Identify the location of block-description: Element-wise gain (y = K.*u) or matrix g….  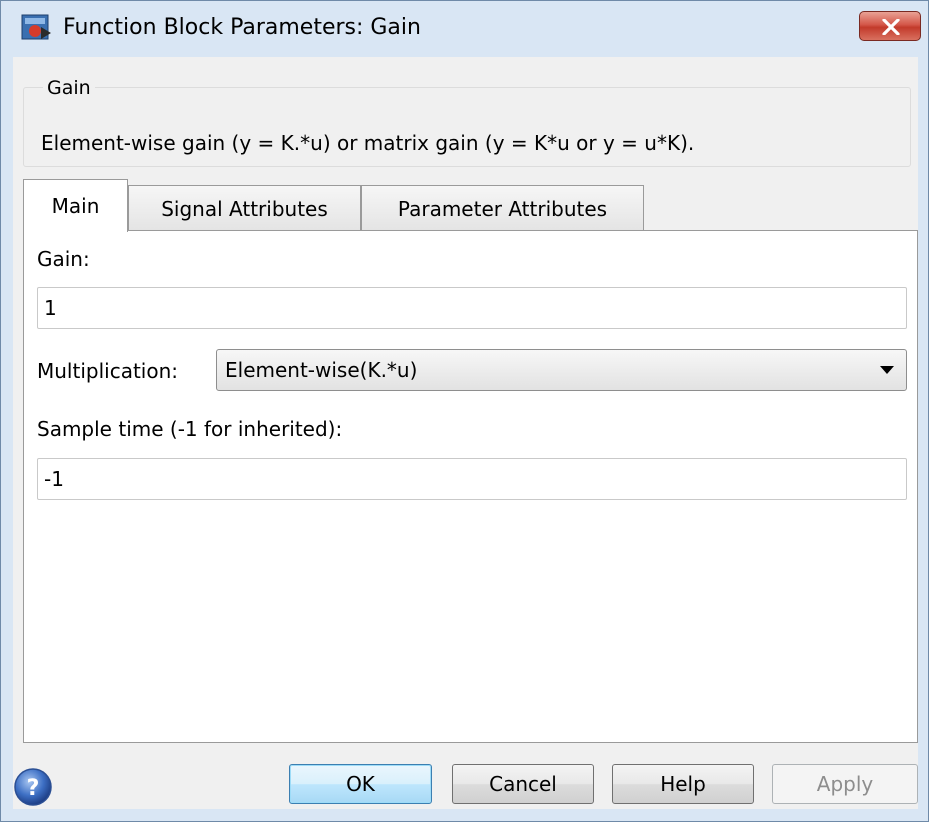
(368, 143).